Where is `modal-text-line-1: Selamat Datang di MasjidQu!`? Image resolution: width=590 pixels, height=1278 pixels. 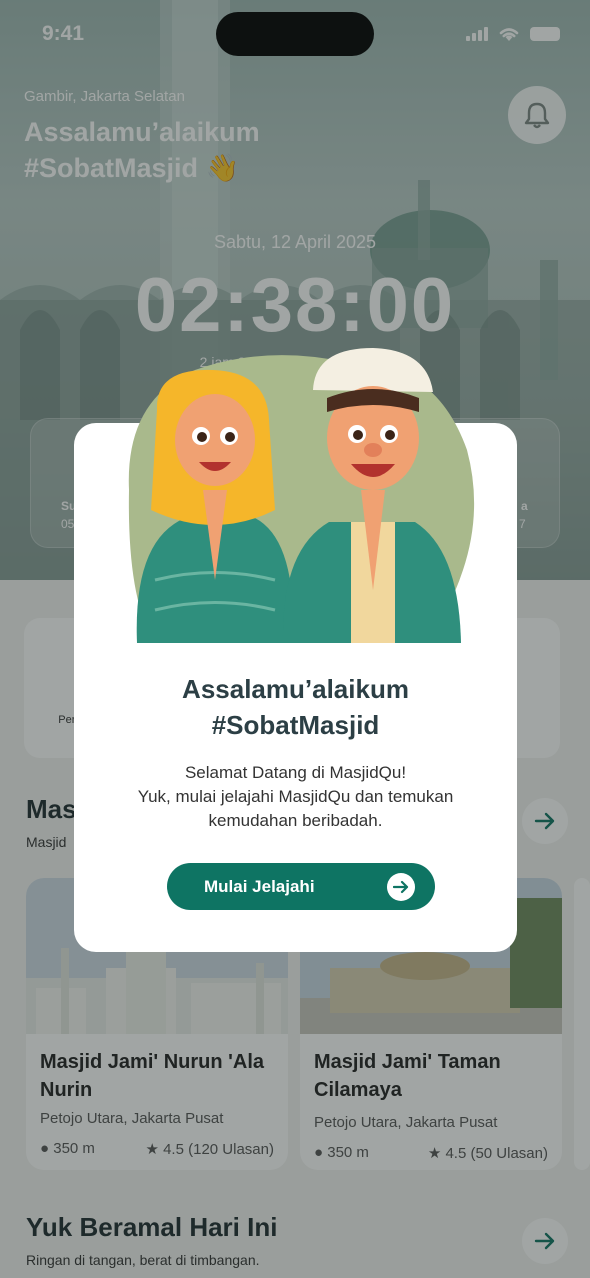 modal-text-line-1: Selamat Datang di MasjidQu! is located at coordinates (295, 772).